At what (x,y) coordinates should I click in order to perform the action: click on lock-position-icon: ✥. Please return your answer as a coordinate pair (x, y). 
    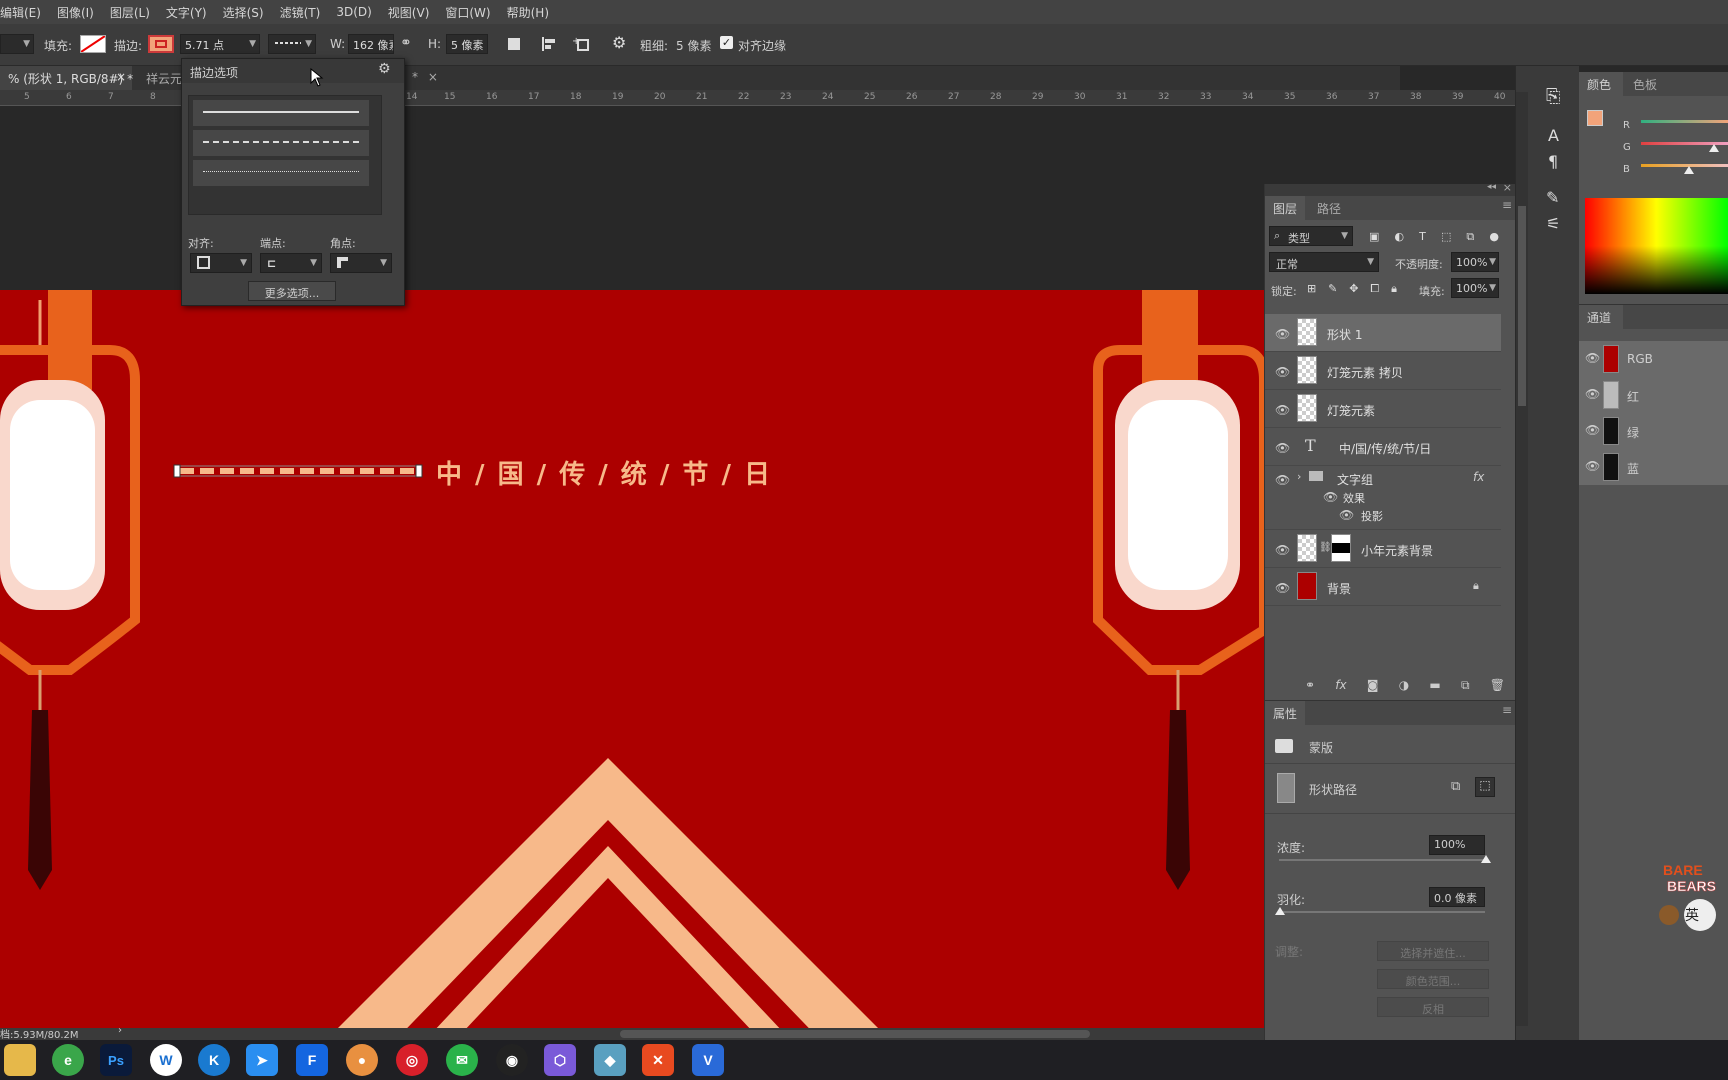
    Looking at the image, I should click on (1353, 289).